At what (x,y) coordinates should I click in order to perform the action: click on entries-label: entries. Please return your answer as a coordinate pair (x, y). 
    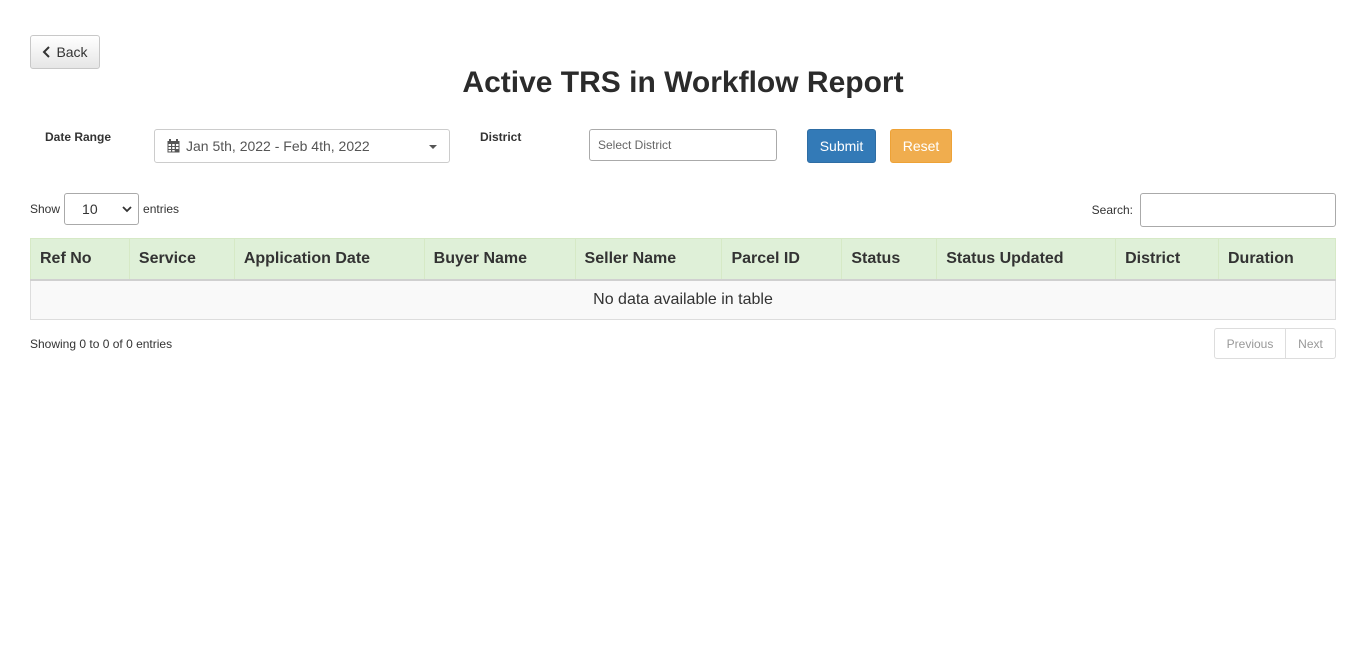
    Looking at the image, I should click on (161, 209).